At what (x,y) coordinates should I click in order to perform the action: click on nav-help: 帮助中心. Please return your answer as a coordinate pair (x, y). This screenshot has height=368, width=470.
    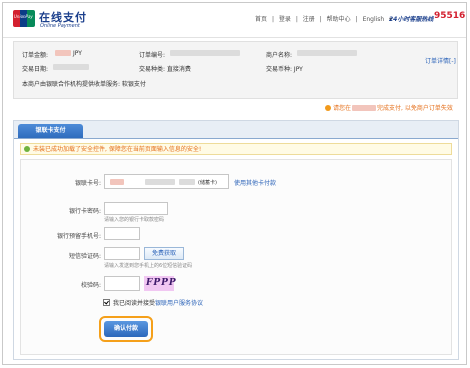
    Looking at the image, I should click on (339, 19).